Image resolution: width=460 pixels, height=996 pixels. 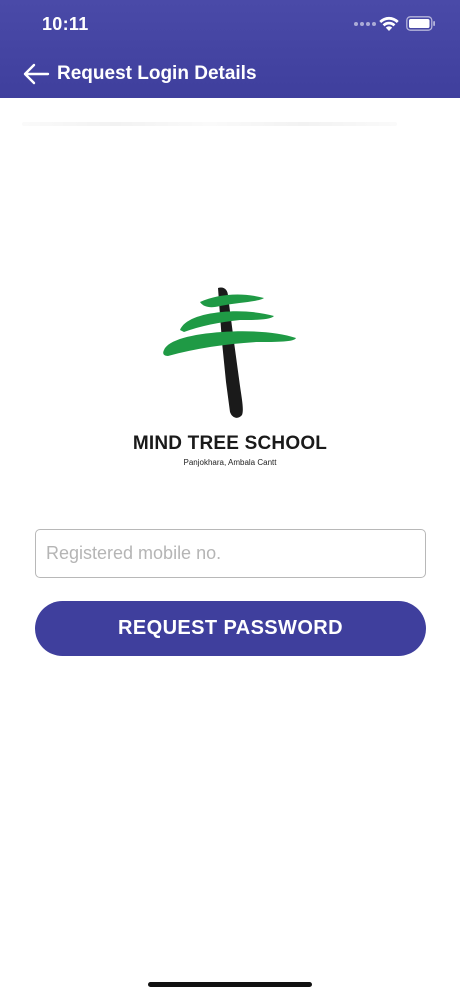 I want to click on app-header: 10:11 Request Login Details, so click(x=230, y=49).